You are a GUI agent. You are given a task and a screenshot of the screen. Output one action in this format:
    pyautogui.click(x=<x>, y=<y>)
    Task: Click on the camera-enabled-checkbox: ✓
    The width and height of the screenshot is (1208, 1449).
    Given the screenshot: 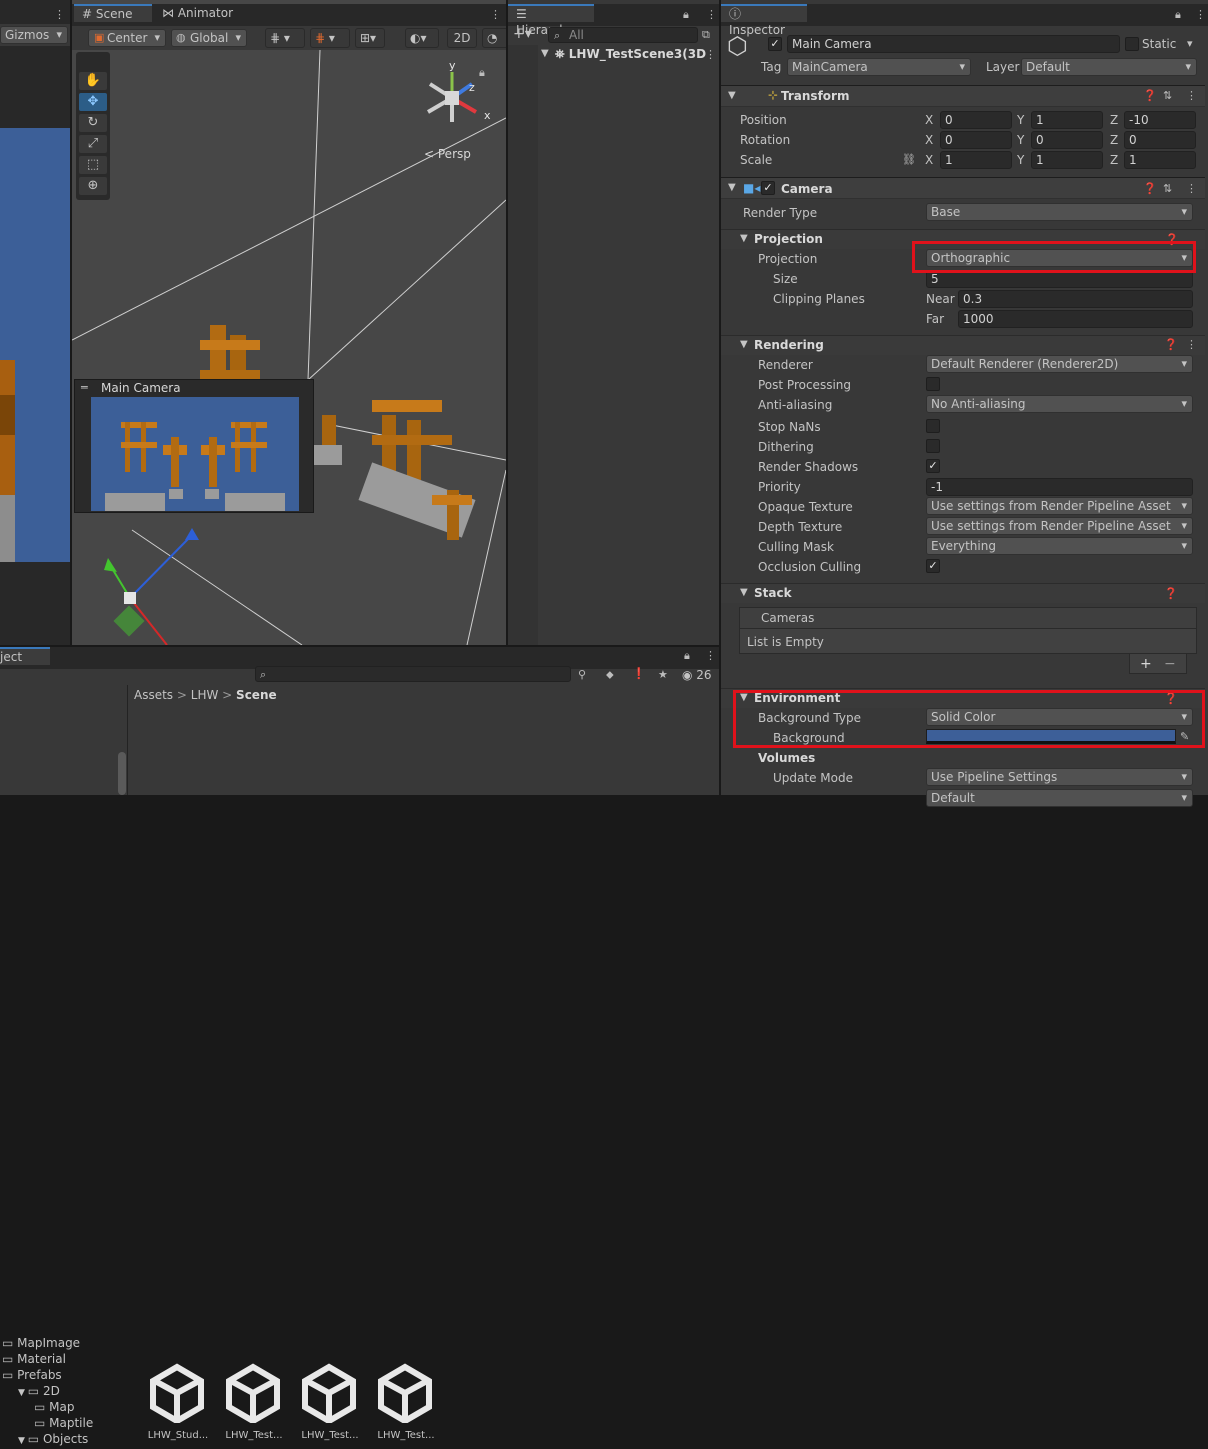 What is the action you would take?
    pyautogui.click(x=768, y=188)
    